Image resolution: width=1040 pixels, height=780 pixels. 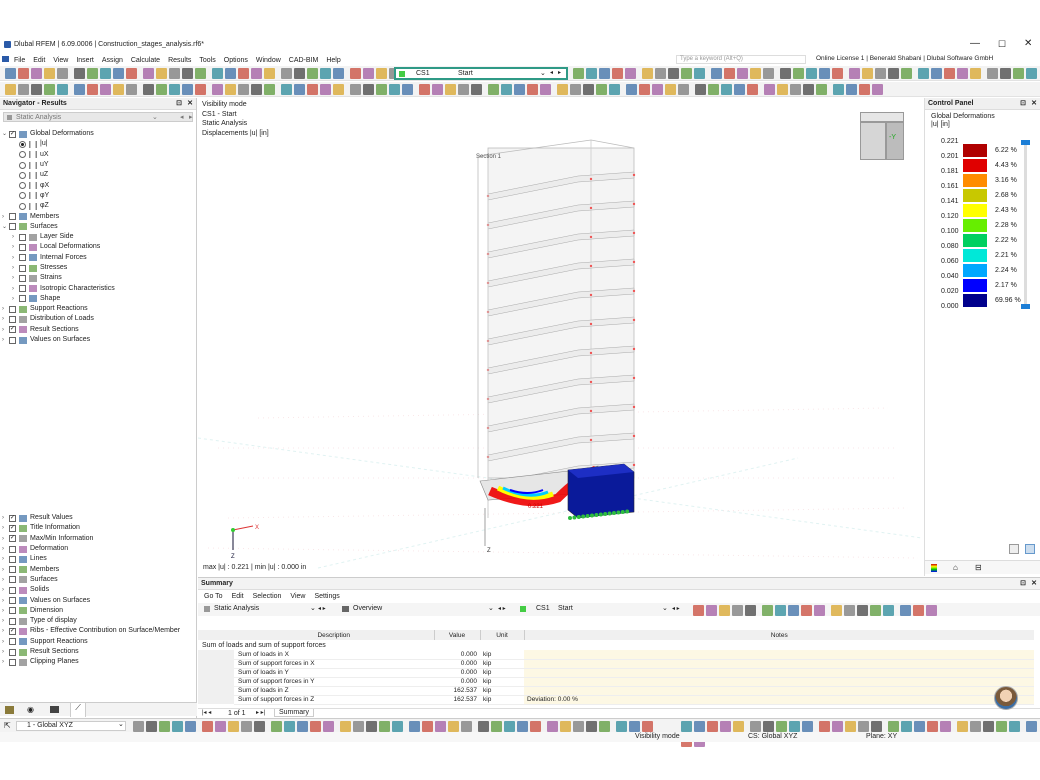 What do you see at coordinates (7, 725) in the screenshot?
I see `cursor-icon: ⇱` at bounding box center [7, 725].